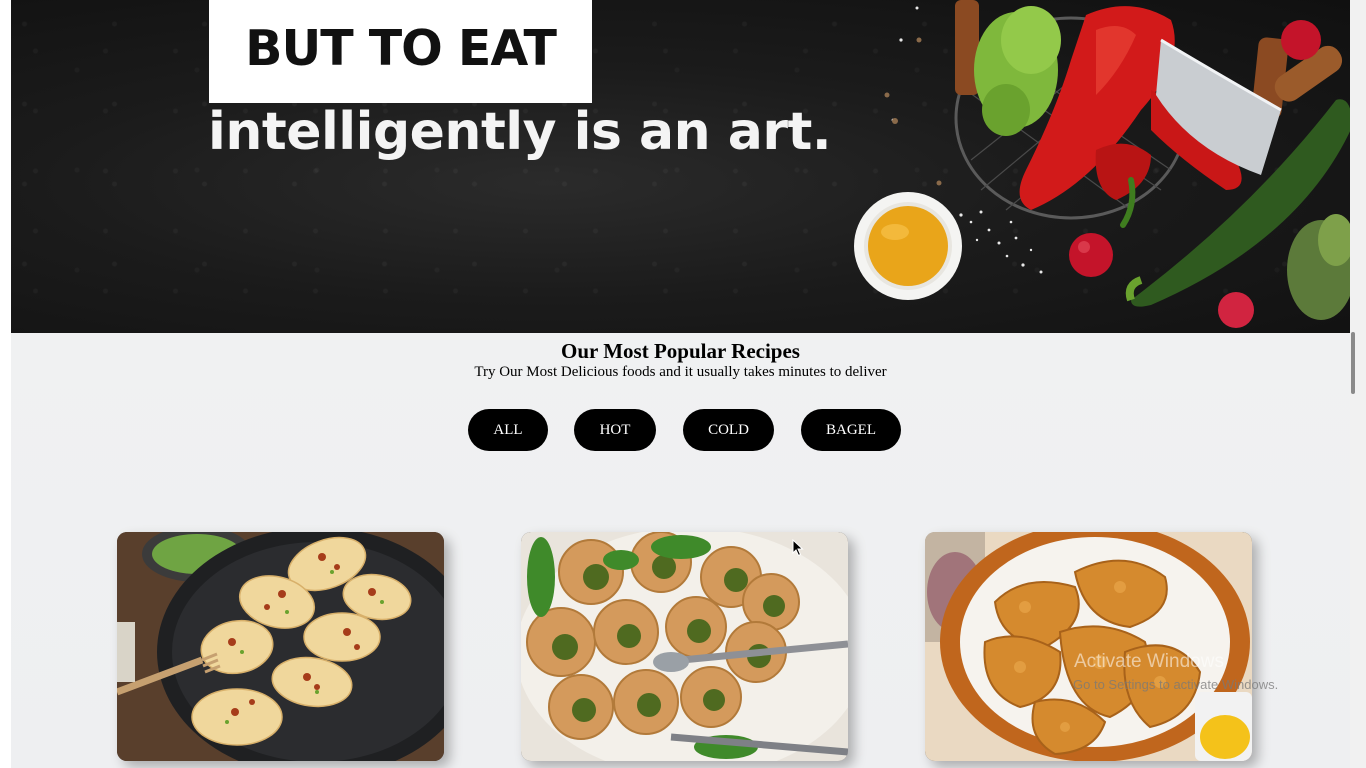 This screenshot has height=768, width=1366. Describe the element at coordinates (508, 430) in the screenshot. I see `filter-all-button: ALL` at that location.